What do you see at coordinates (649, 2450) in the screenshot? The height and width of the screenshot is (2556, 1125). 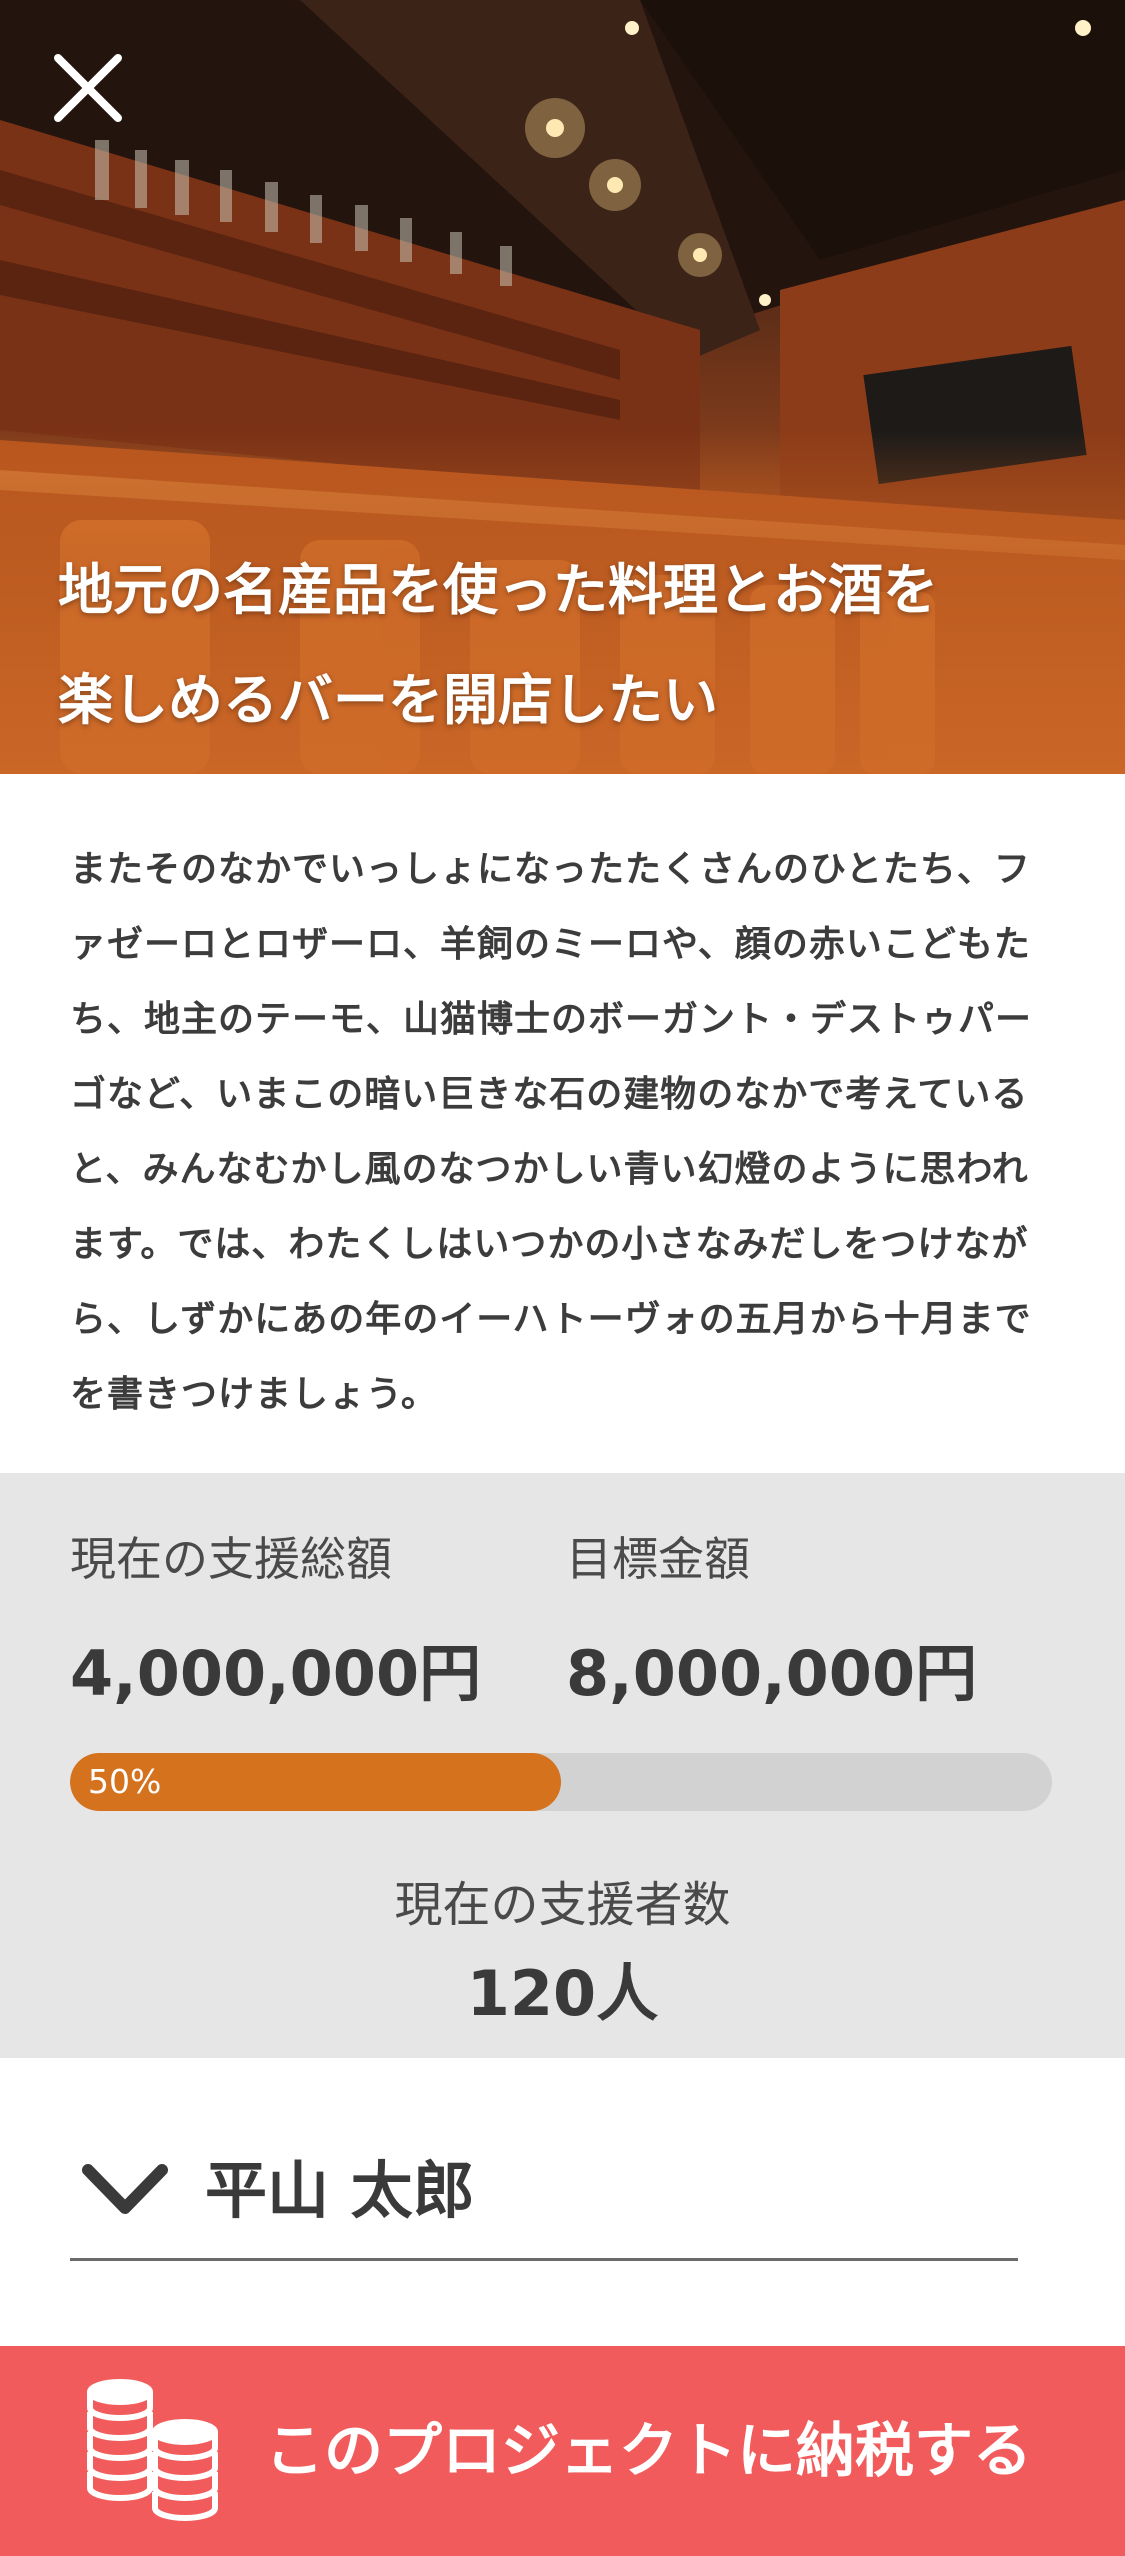 I see `pay-tax-label: このプロジェクトに納税する` at bounding box center [649, 2450].